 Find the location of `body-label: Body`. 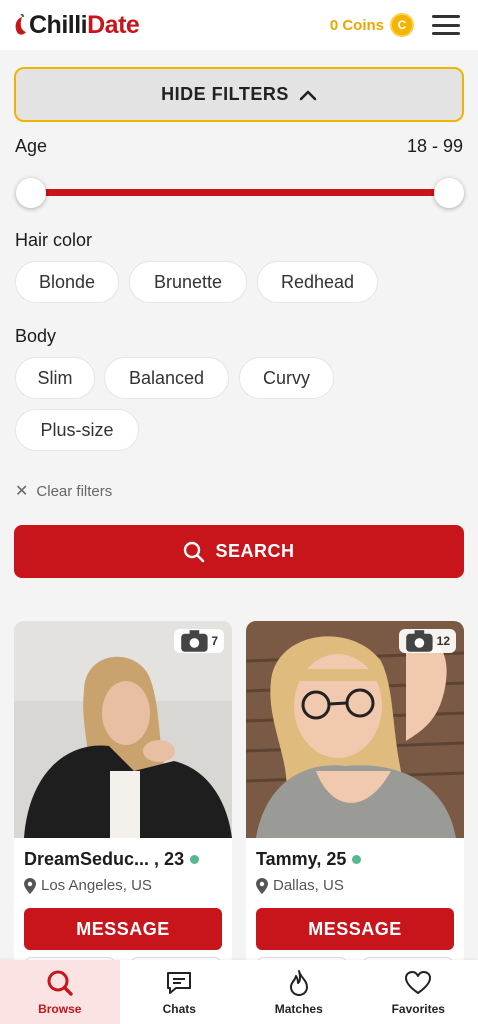

body-label: Body is located at coordinates (36, 336).